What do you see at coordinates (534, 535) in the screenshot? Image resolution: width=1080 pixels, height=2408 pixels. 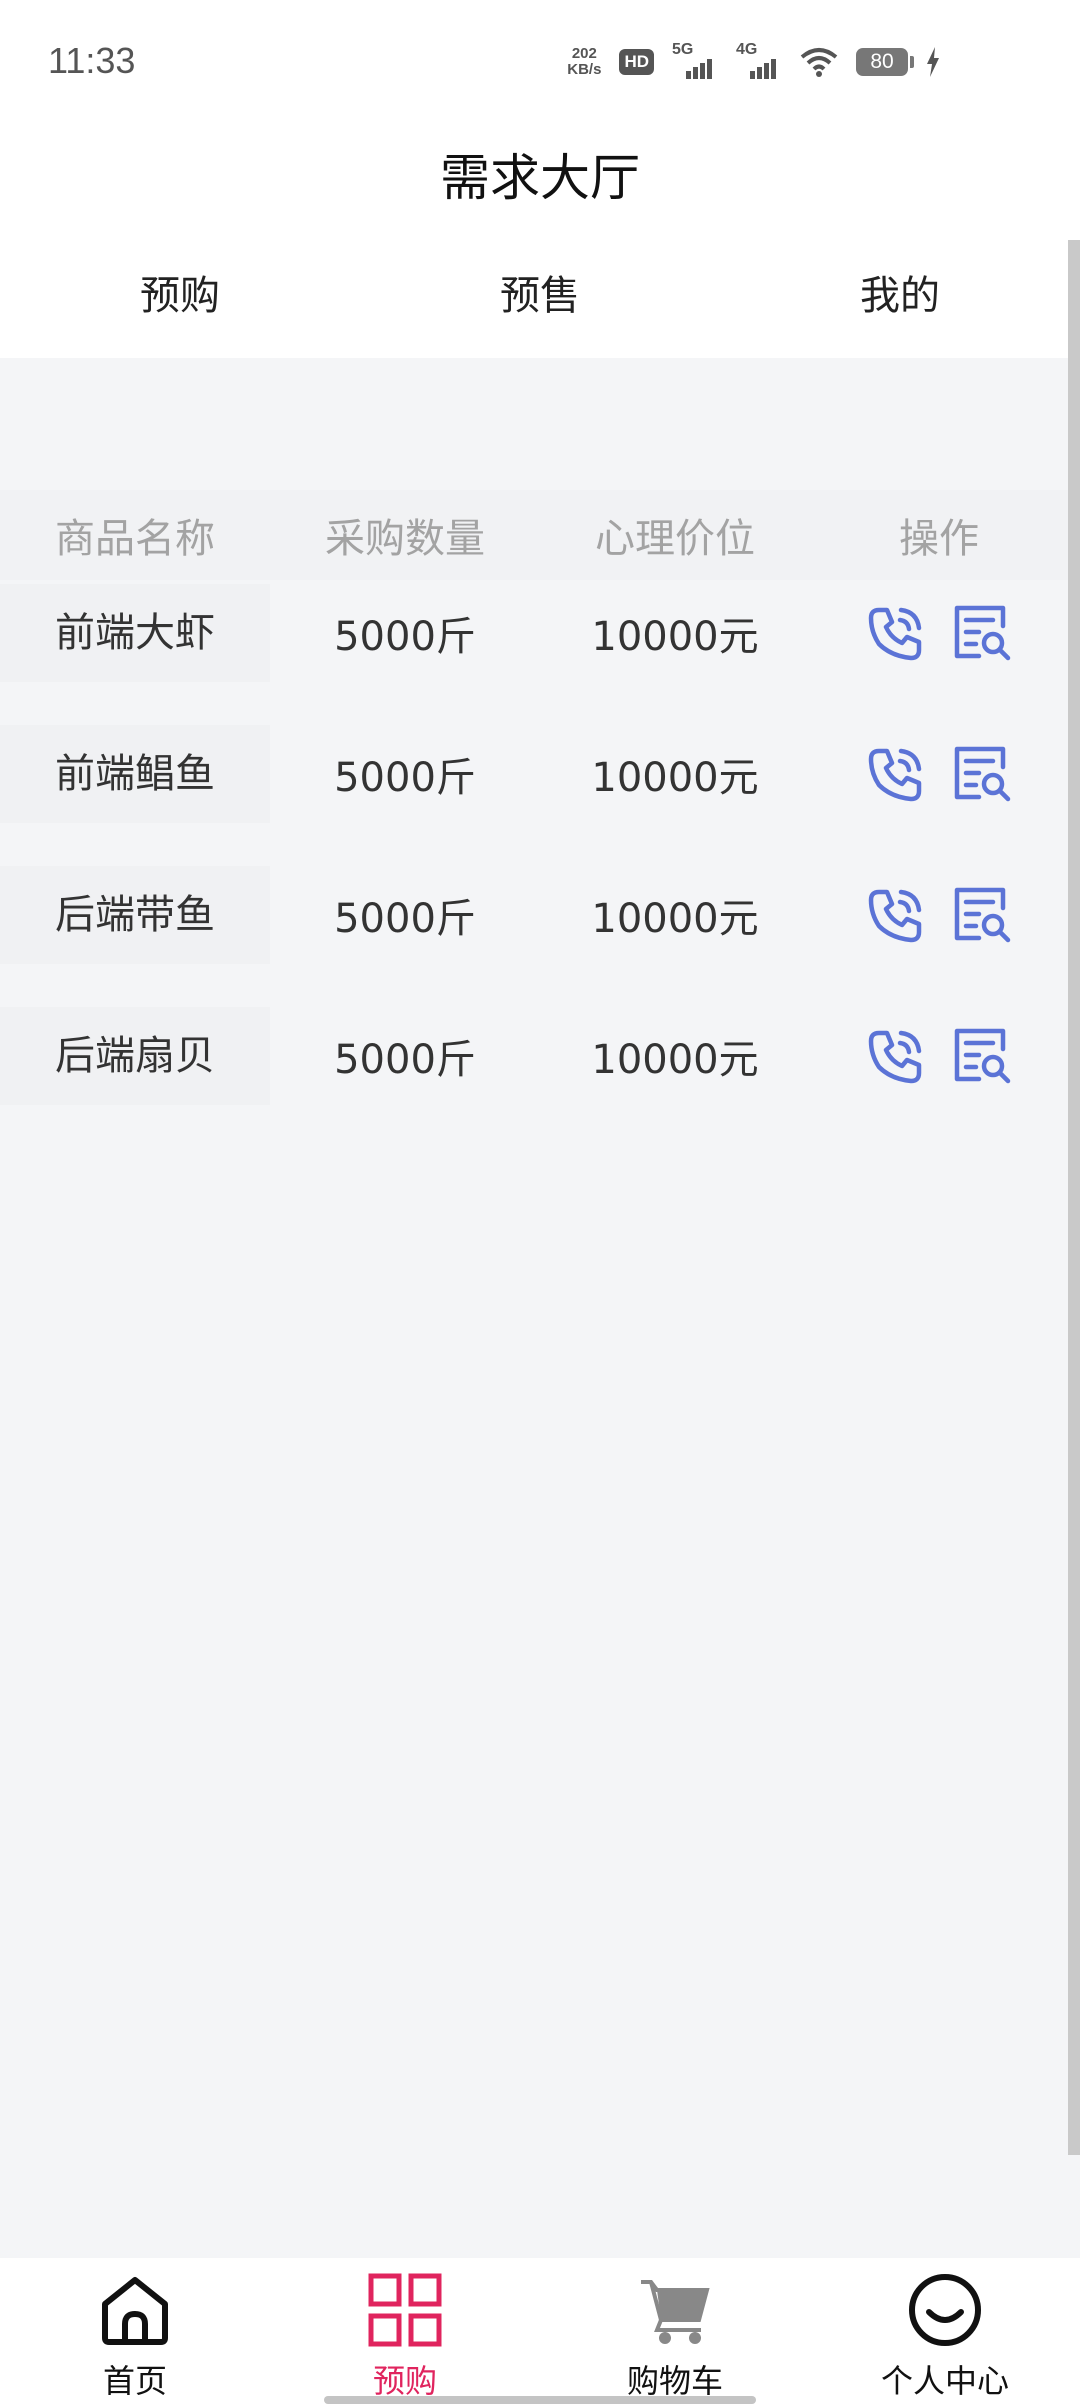 I see `table-header: 商品名称 采购数量 心理价位 操作` at bounding box center [534, 535].